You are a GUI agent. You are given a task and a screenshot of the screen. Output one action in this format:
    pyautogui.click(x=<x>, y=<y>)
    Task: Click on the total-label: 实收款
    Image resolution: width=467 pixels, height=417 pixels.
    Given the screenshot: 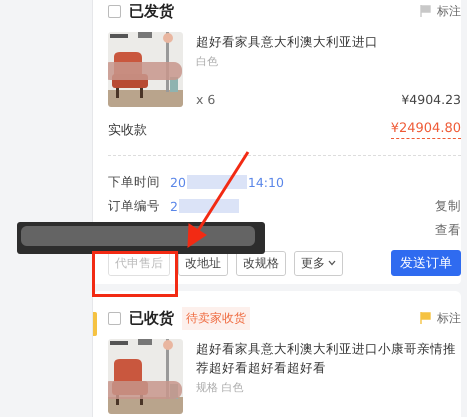 What is the action you would take?
    pyautogui.click(x=127, y=130)
    